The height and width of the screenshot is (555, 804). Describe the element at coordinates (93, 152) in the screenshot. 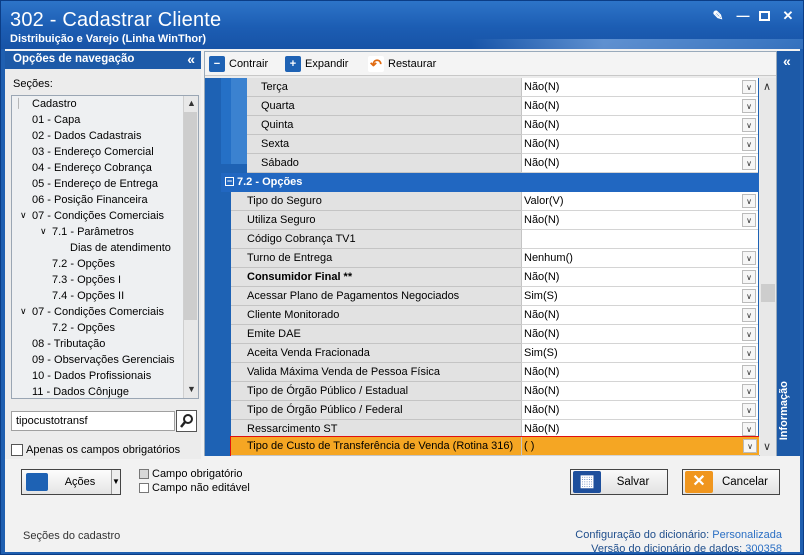

I see `tree-item: 03 - Endereço Comercial` at that location.